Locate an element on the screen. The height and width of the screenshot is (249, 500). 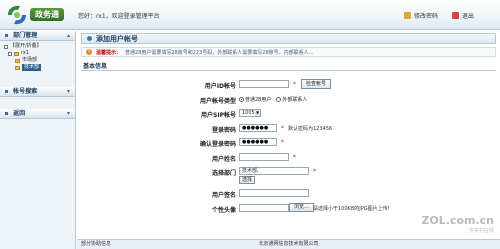
confirm-password-input: ●●●●●● is located at coordinates (258, 142).